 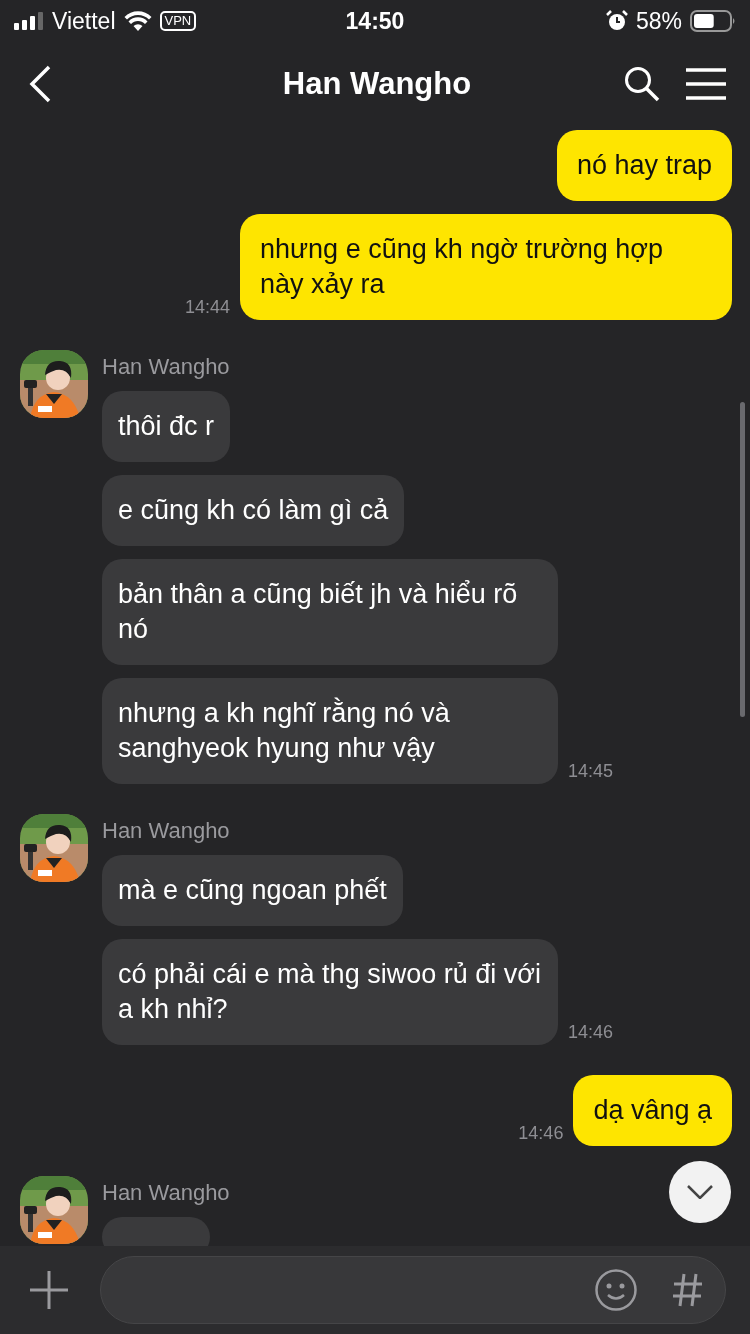 I want to click on message-bubble: nhưng e cũng kh ngờ trường hợp này xảy ra, so click(x=486, y=267).